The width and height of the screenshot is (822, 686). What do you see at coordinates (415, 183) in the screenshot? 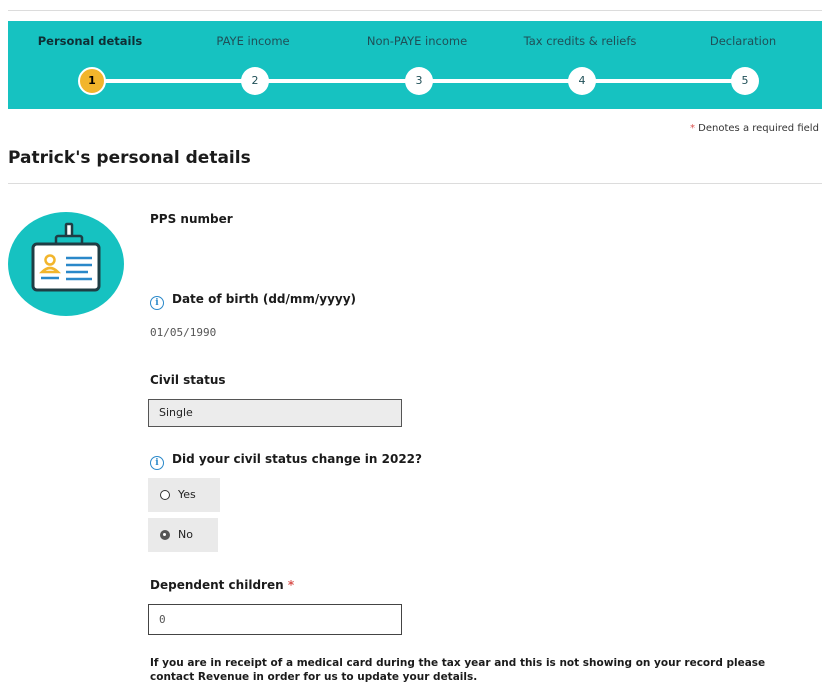
I see `title-divider` at bounding box center [415, 183].